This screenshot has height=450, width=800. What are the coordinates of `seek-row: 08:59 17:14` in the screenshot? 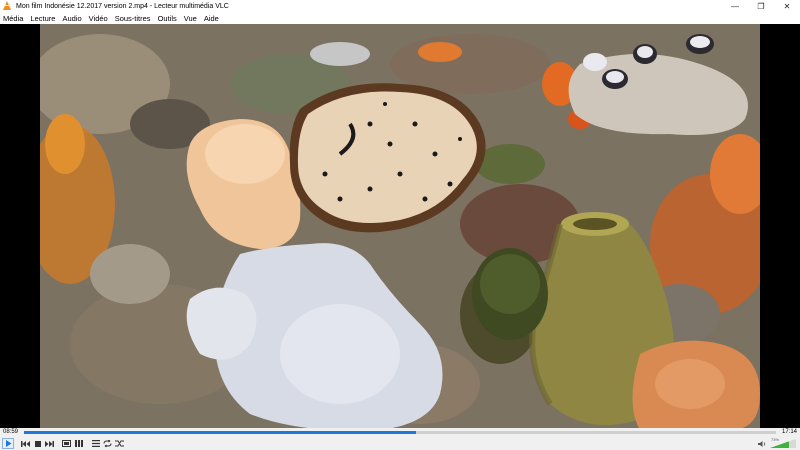 It's located at (400, 432).